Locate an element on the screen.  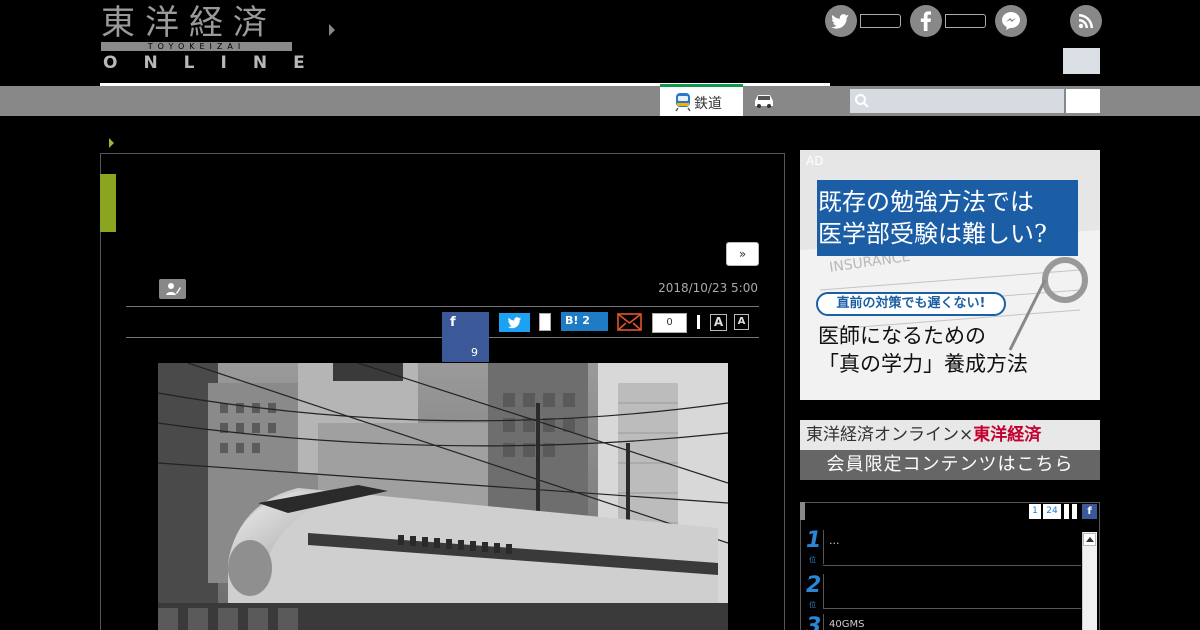
train-icon is located at coordinates (683, 102).